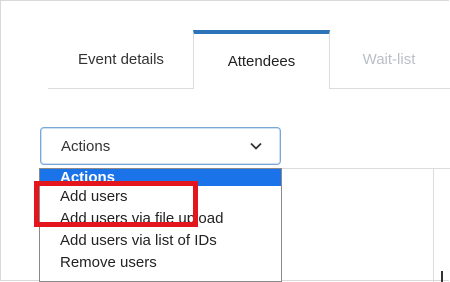  Describe the element at coordinates (160, 146) in the screenshot. I see `actions-select: Actions` at that location.